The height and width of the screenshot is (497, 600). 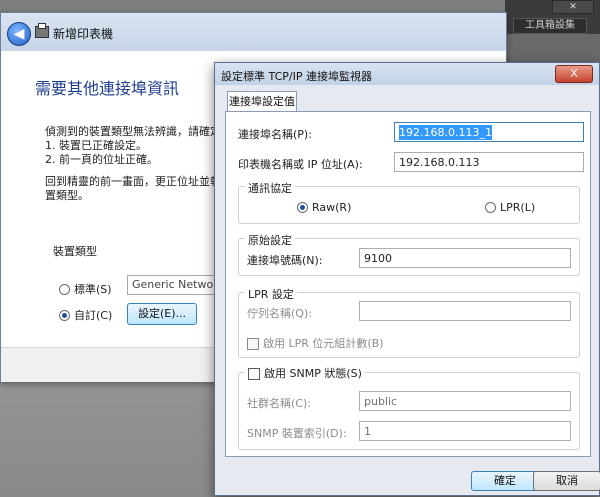 I want to click on port-name-label: 連接埠名稱(P):, so click(x=275, y=134).